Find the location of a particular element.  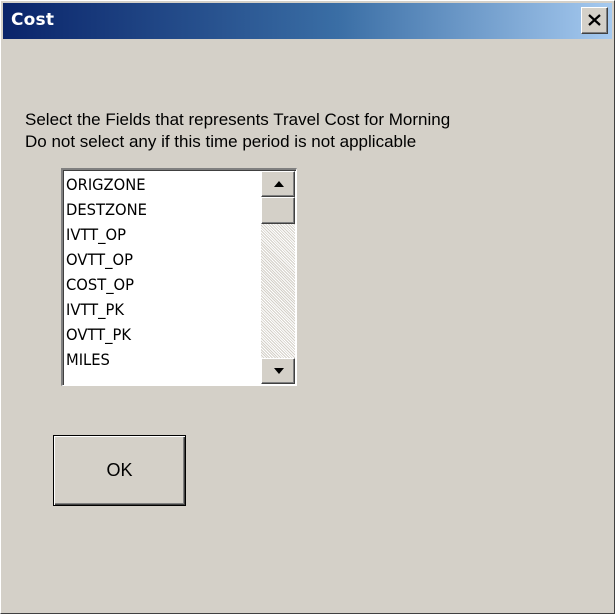

vertical-scrollbar is located at coordinates (278, 277).